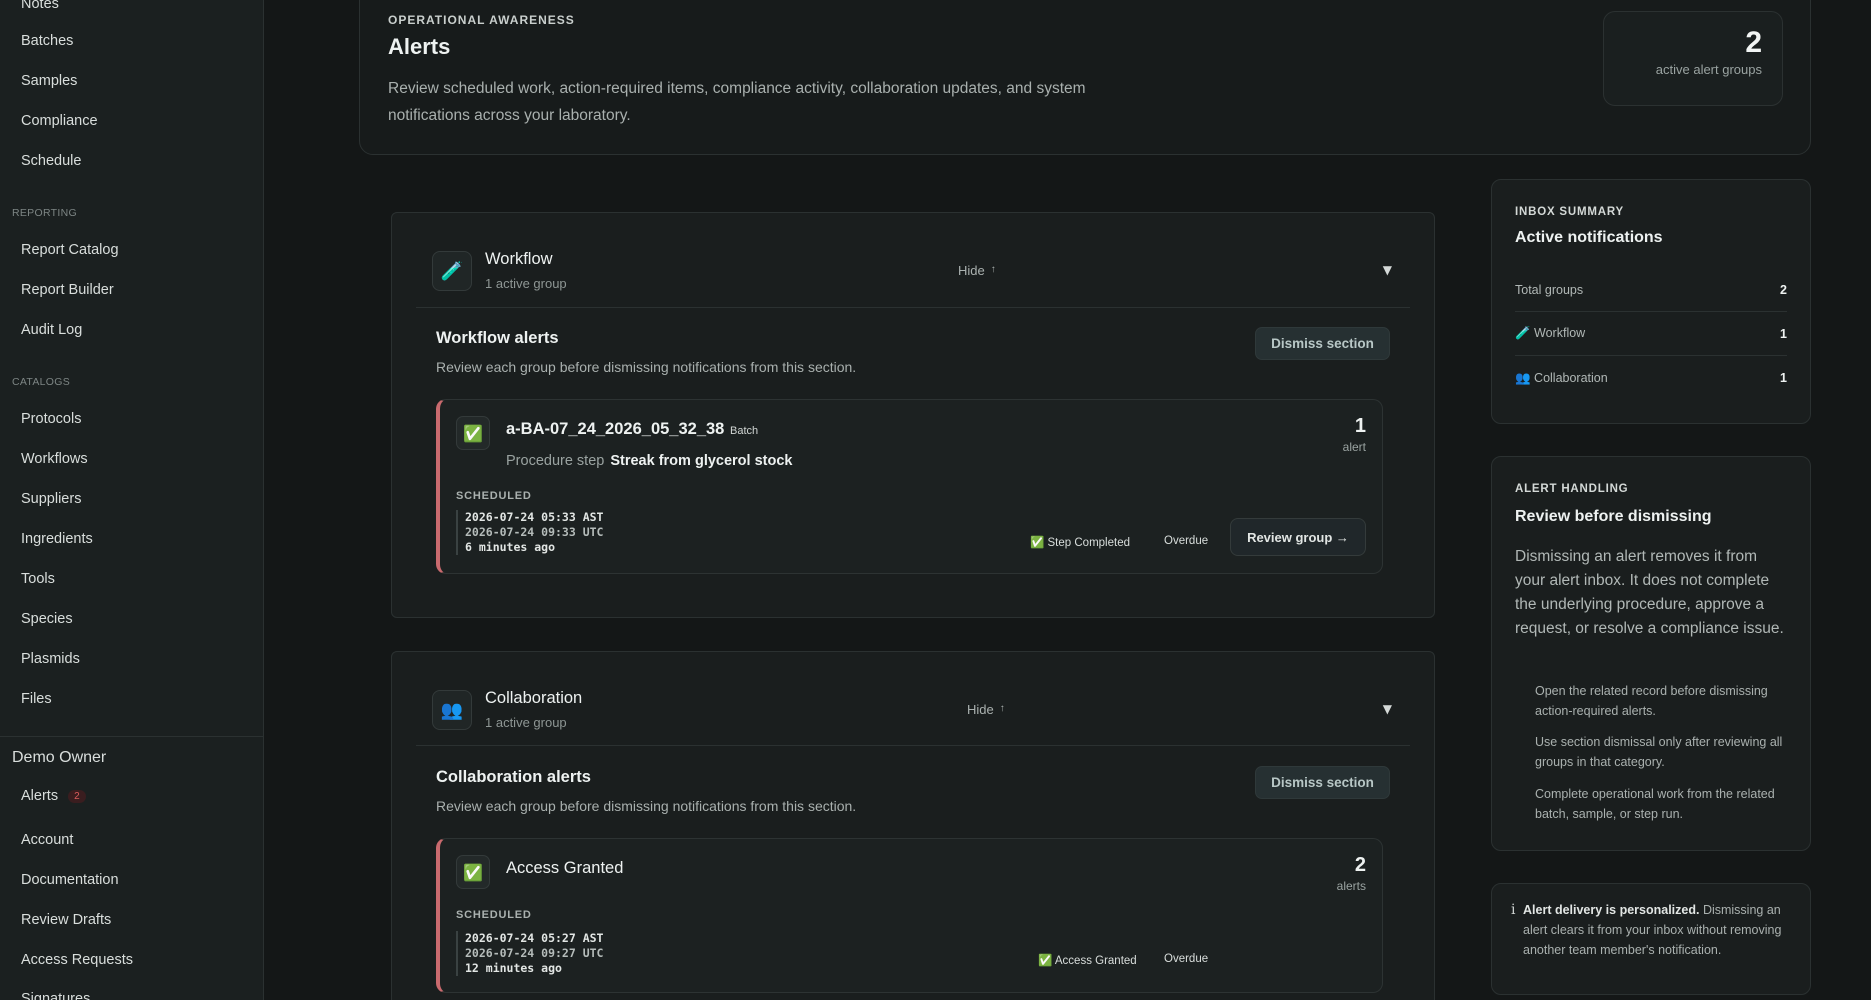 This screenshot has width=1871, height=1000. I want to click on inbox-summary-eyebrow: INBOX SUMMARY, so click(1570, 212).